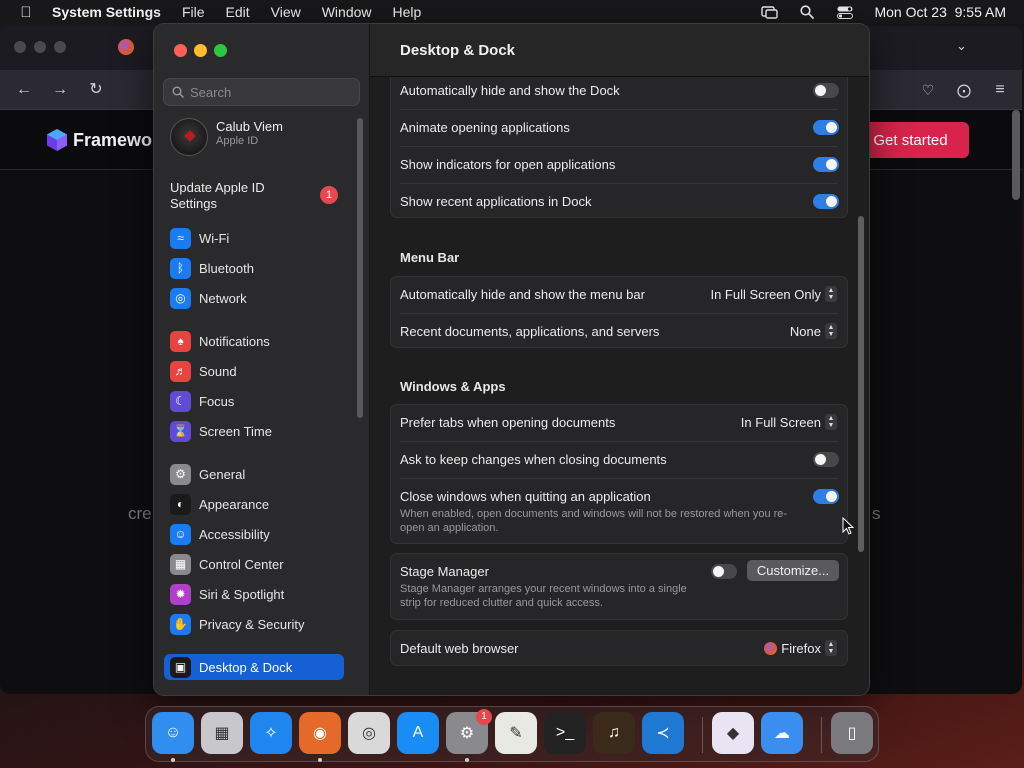  Describe the element at coordinates (852, 733) in the screenshot. I see `dock-trash-icon: ▯` at that location.